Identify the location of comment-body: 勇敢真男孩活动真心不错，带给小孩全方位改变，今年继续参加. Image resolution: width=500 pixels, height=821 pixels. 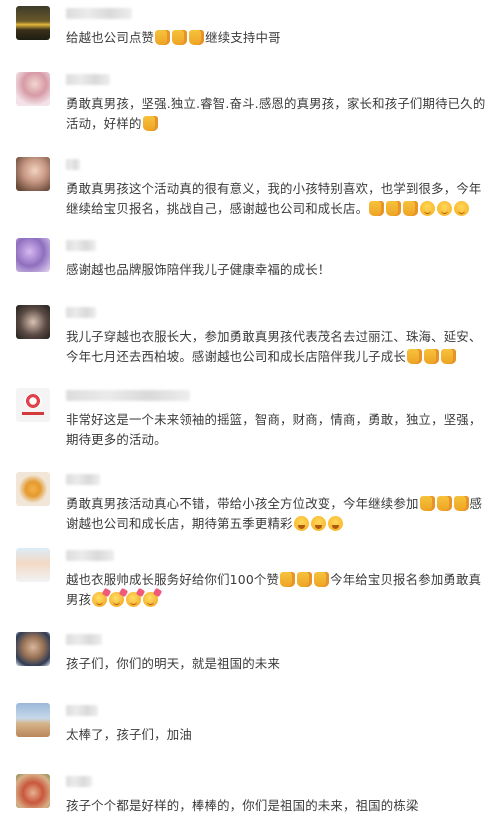
(242, 503).